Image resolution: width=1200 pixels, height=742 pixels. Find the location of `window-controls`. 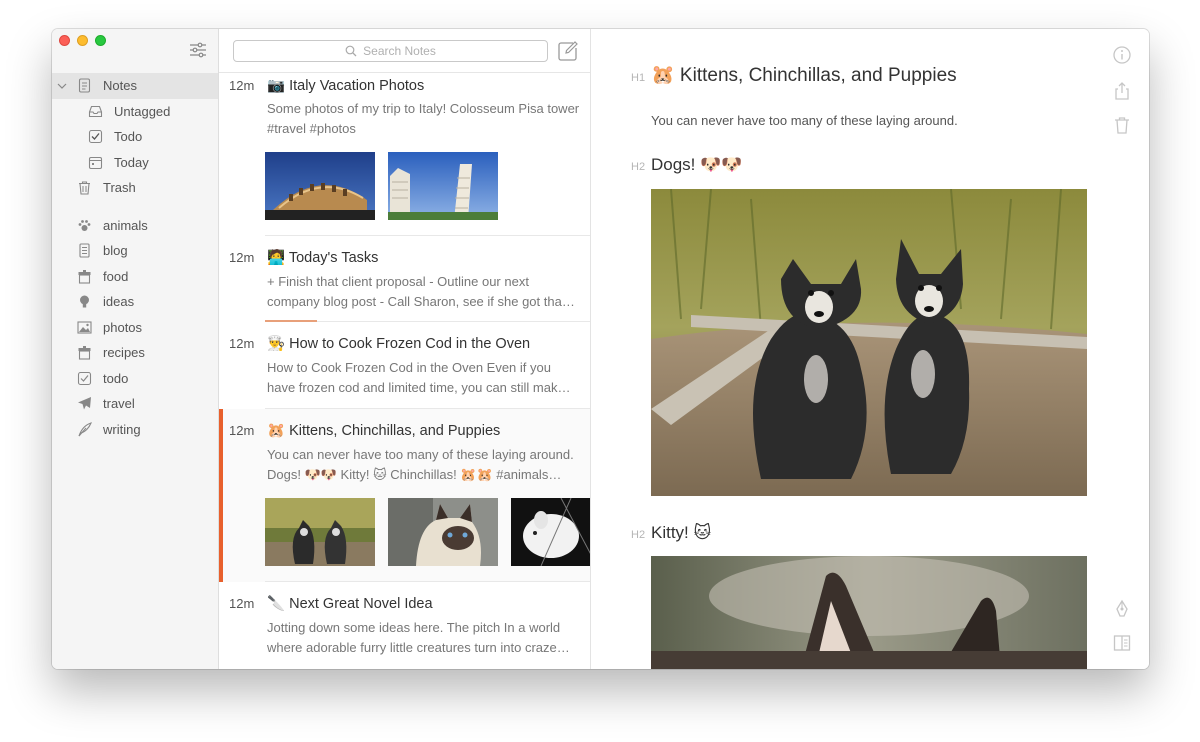

window-controls is located at coordinates (82, 40).